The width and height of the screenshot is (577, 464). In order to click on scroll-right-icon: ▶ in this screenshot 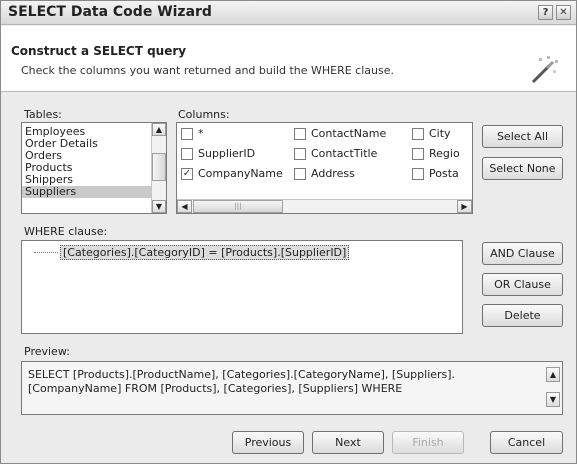, I will do `click(464, 206)`.